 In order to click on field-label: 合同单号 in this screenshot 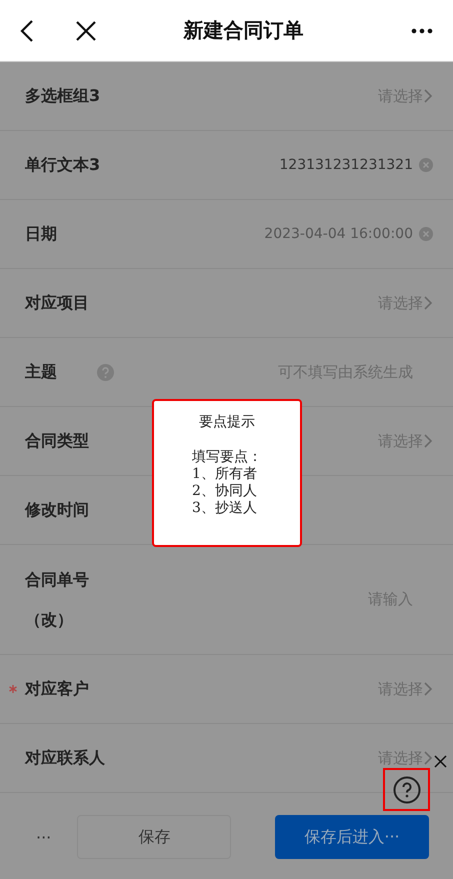, I will do `click(57, 579)`.